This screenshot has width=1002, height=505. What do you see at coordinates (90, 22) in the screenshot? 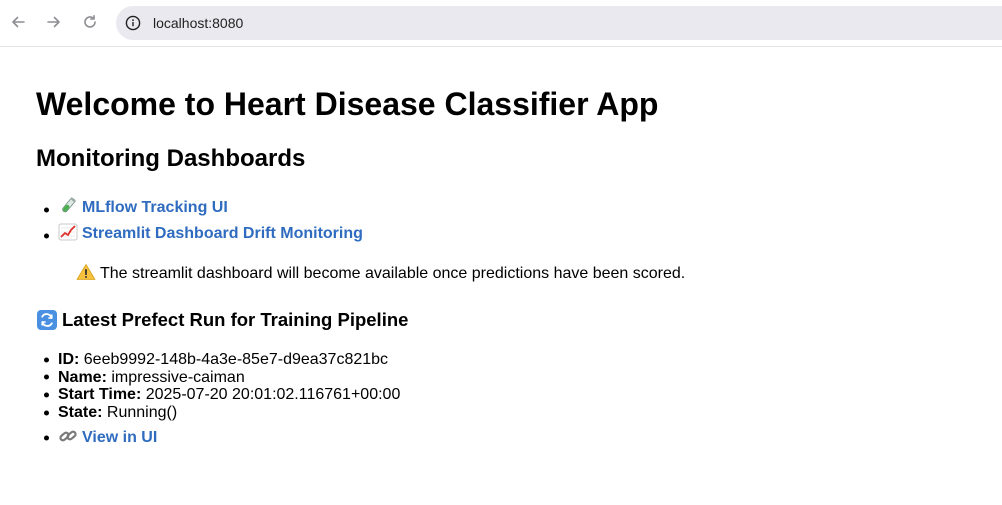
I see `reload-icon` at bounding box center [90, 22].